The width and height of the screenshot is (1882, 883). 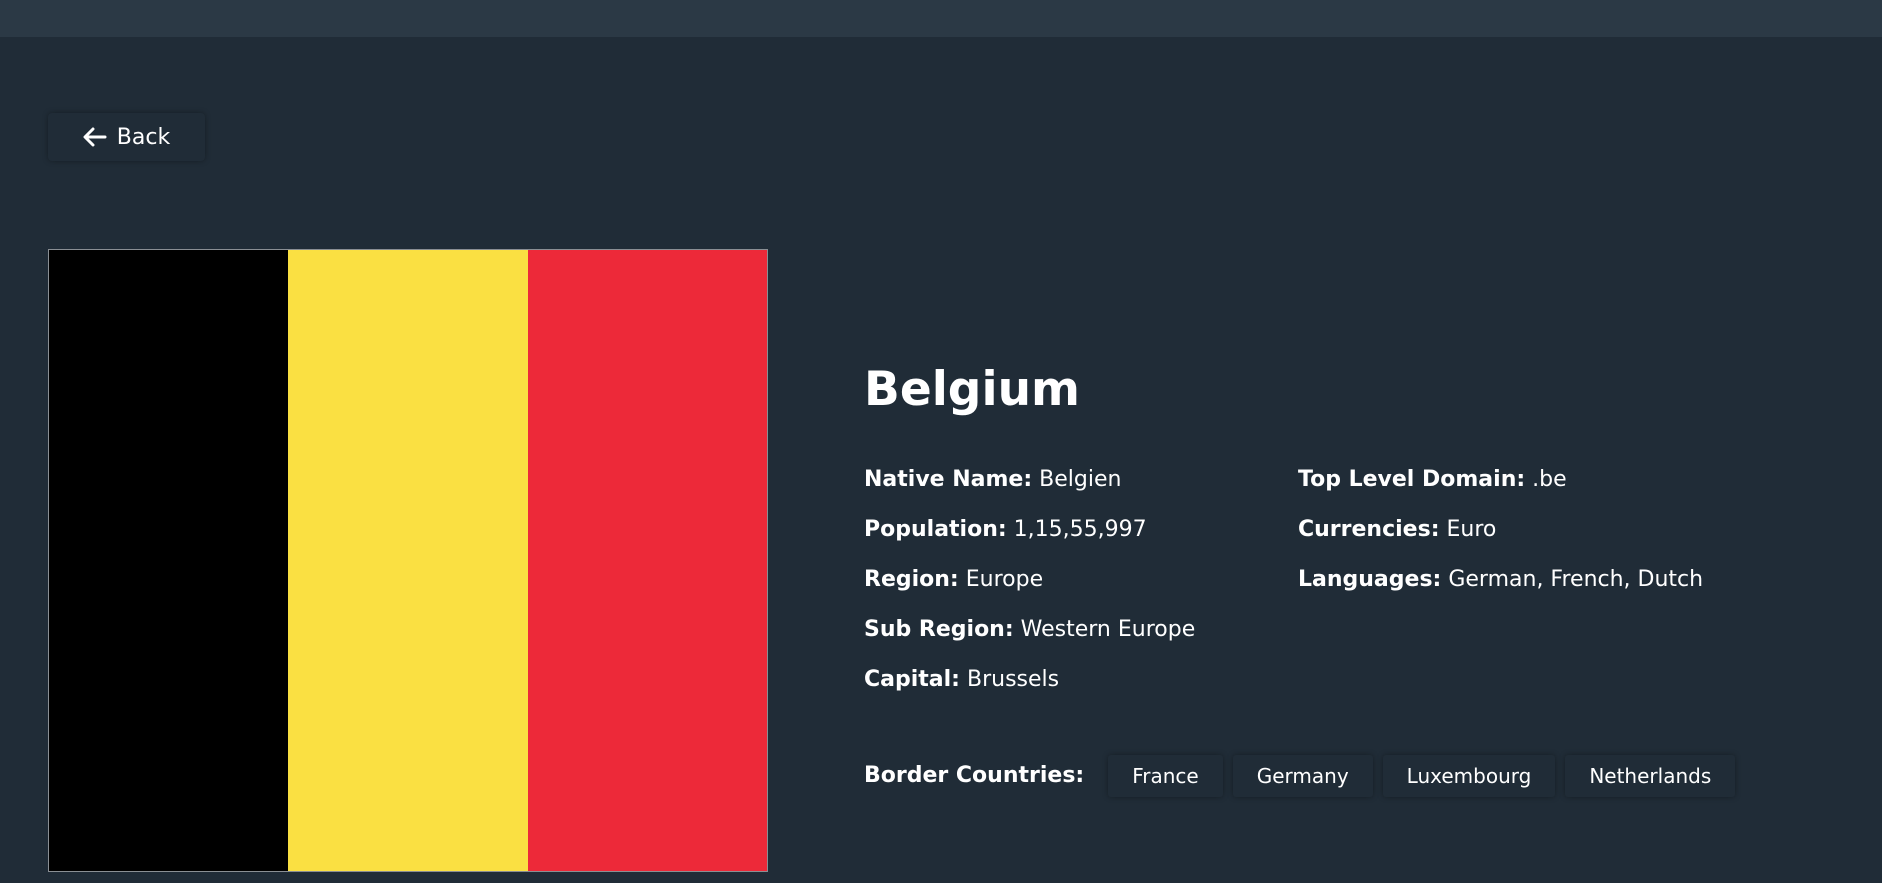 What do you see at coordinates (912, 679) in the screenshot?
I see `field-label: Capital:` at bounding box center [912, 679].